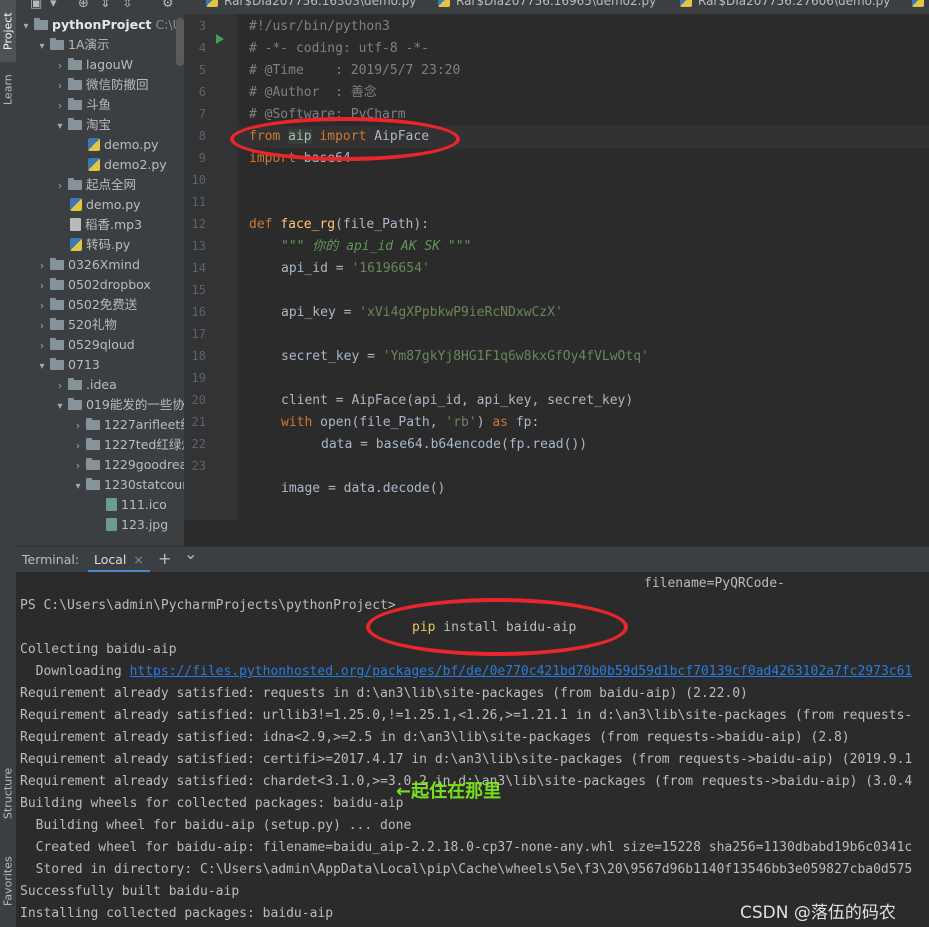  I want to click on project-tree-item: 稻香.mp3, so click(98, 225).